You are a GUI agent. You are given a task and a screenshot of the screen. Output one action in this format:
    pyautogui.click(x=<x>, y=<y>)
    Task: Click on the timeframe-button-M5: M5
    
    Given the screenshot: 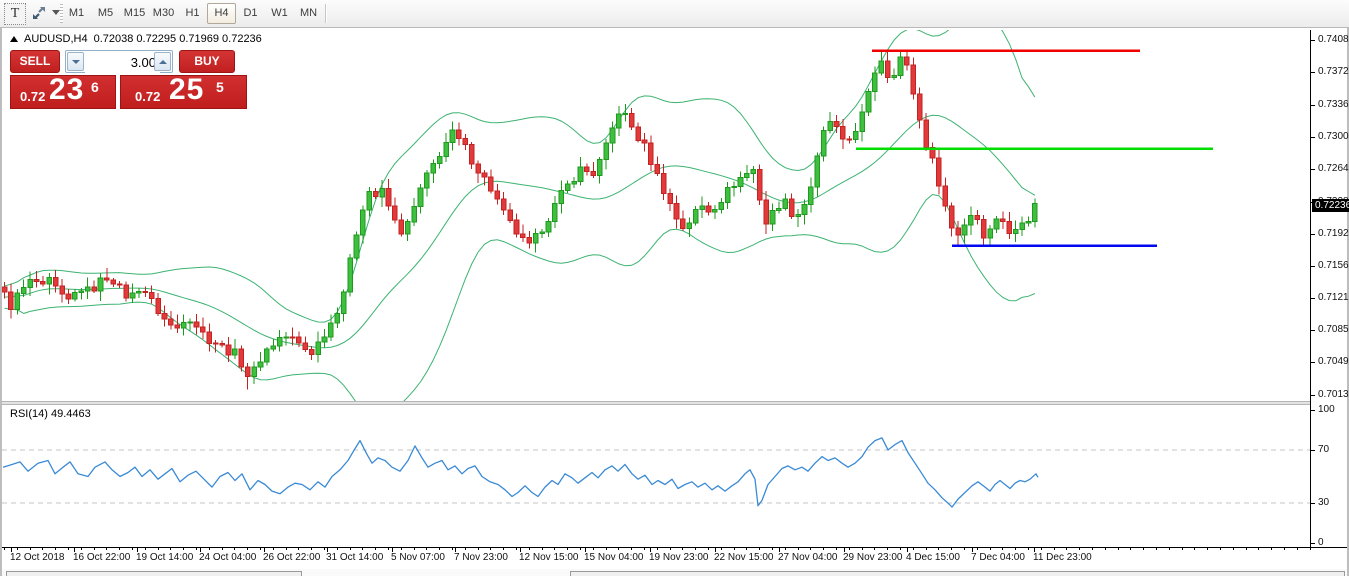 What is the action you would take?
    pyautogui.click(x=105, y=13)
    